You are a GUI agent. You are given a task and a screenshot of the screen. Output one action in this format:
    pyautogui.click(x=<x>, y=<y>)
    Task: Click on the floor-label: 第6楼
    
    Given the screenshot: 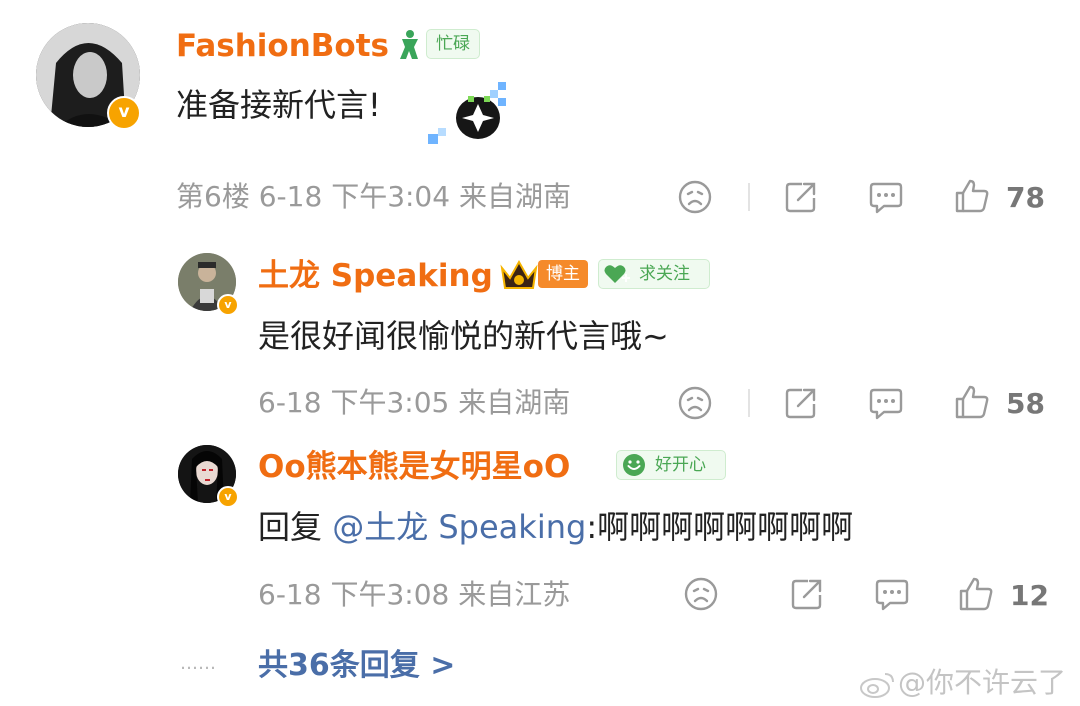 What is the action you would take?
    pyautogui.click(x=213, y=196)
    